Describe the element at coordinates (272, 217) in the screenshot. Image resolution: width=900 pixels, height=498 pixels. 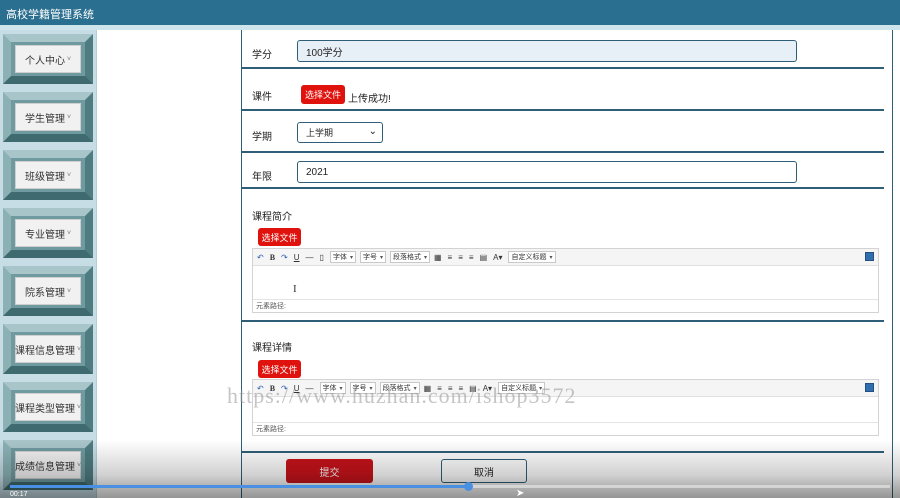
I see `intro-label: 课程简介` at that location.